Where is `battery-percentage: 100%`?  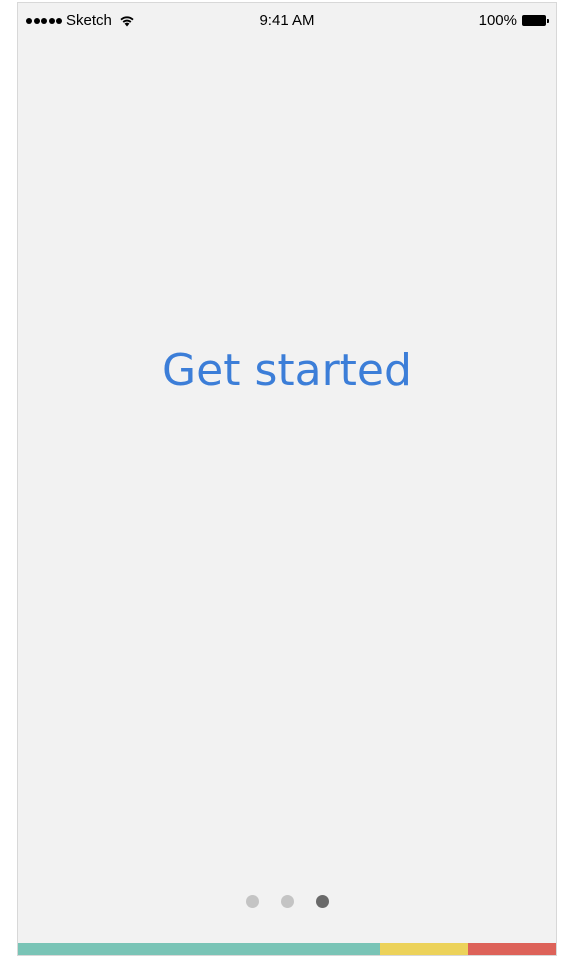
battery-percentage: 100% is located at coordinates (497, 20).